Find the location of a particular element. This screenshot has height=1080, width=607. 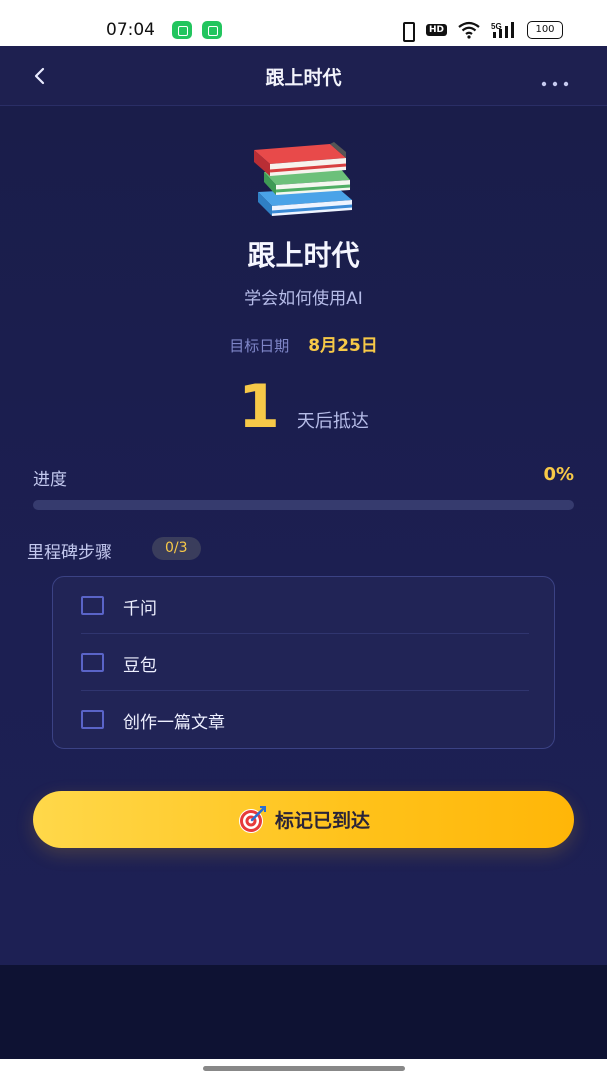

books-icon is located at coordinates (304, 182).